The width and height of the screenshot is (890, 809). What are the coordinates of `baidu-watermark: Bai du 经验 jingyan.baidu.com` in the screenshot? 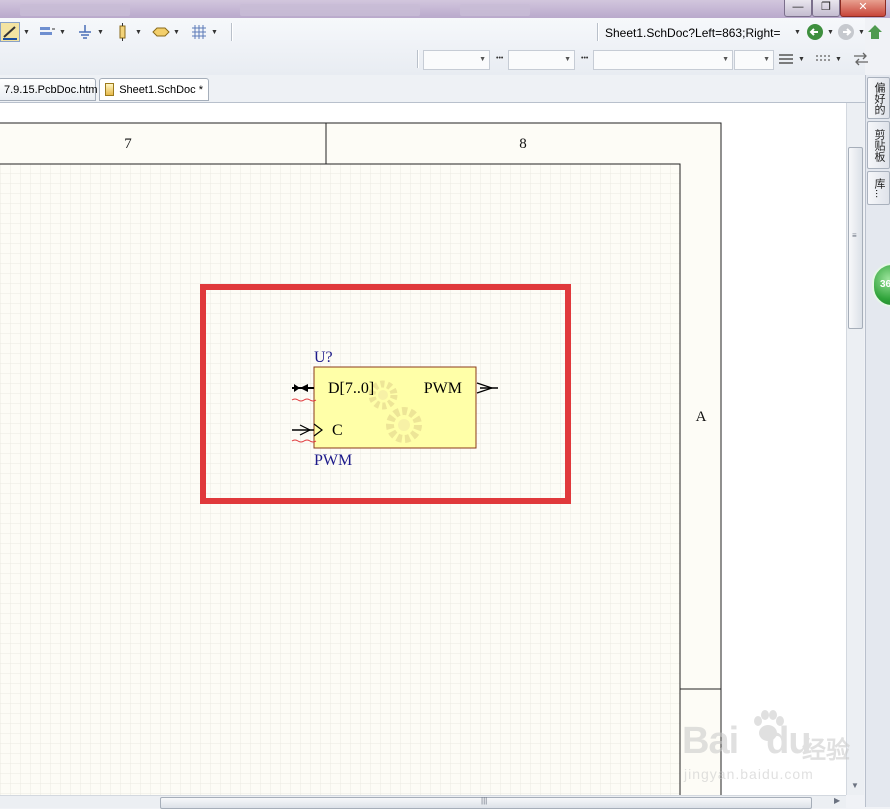 It's located at (772, 753).